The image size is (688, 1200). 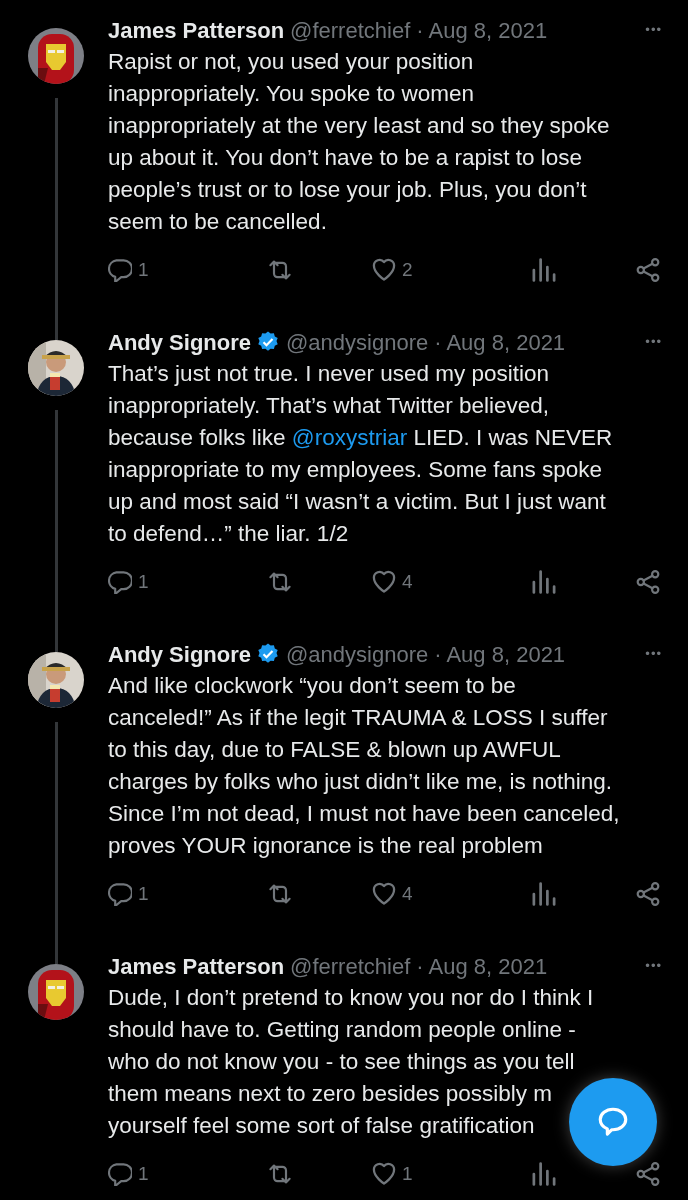 What do you see at coordinates (412, 1174) in the screenshot?
I see `like-button: 1` at bounding box center [412, 1174].